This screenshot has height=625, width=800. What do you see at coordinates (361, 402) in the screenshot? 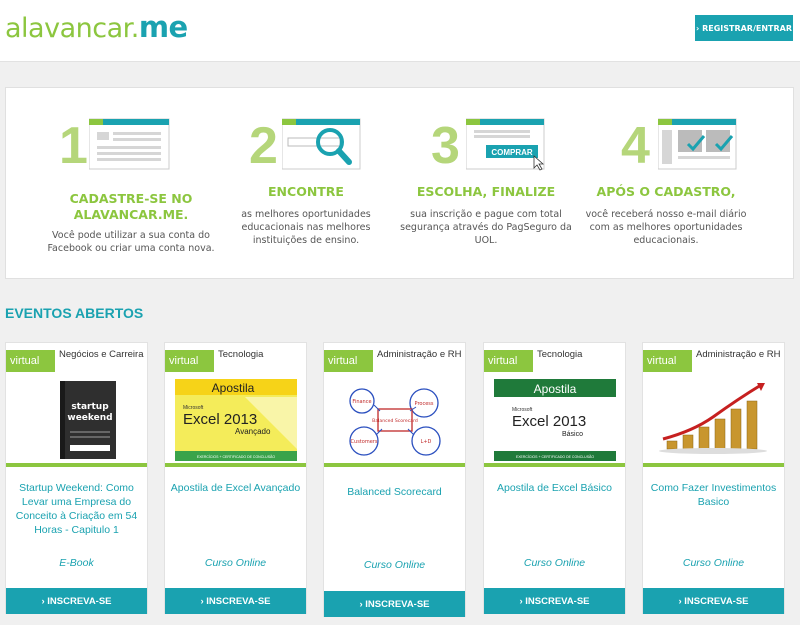
I see `diagram-label: Finance` at bounding box center [361, 402].